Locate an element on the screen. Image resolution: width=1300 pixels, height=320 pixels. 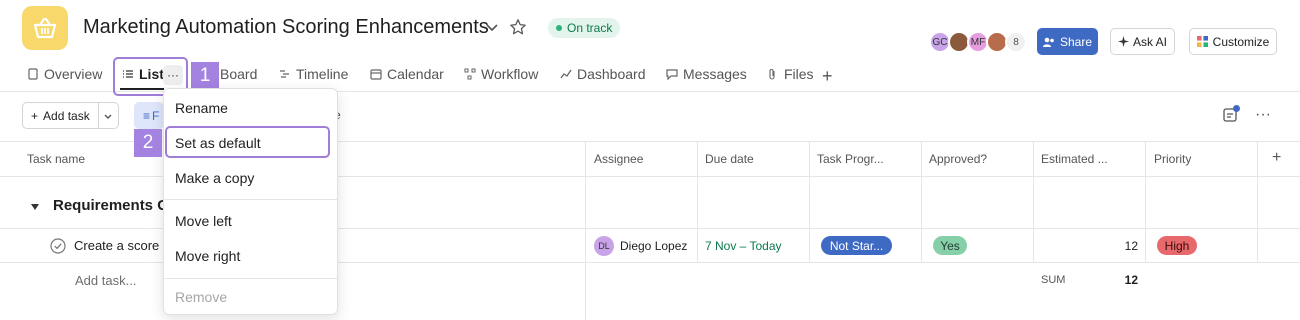
filter-button: ≡ F is located at coordinates (149, 115).